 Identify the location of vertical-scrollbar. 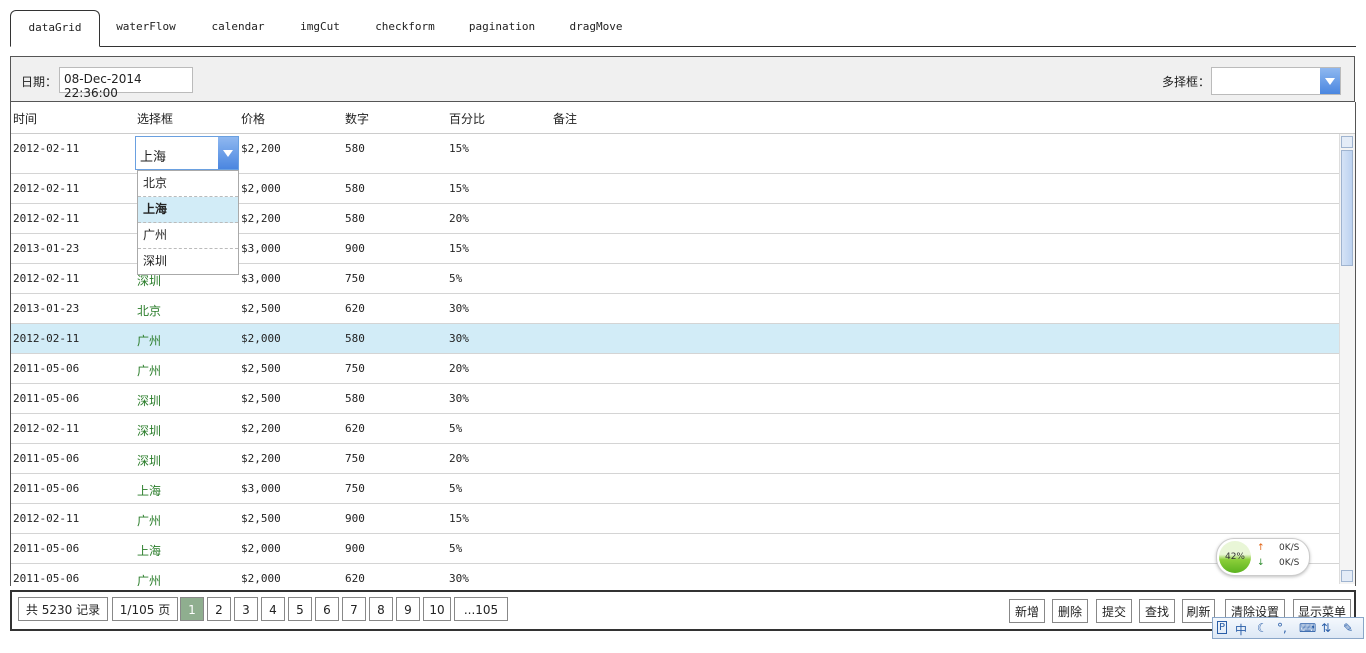
(1347, 359).